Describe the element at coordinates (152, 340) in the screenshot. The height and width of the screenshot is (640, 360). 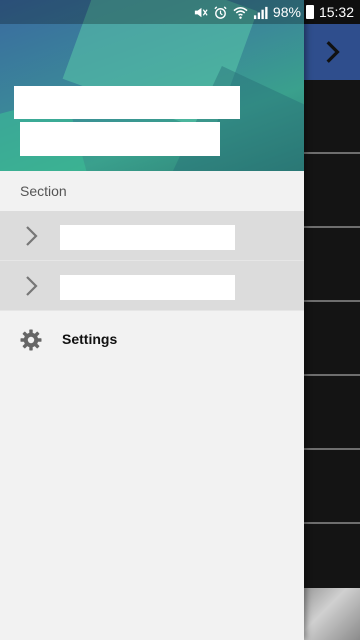
I see `settings-item: Settings` at that location.